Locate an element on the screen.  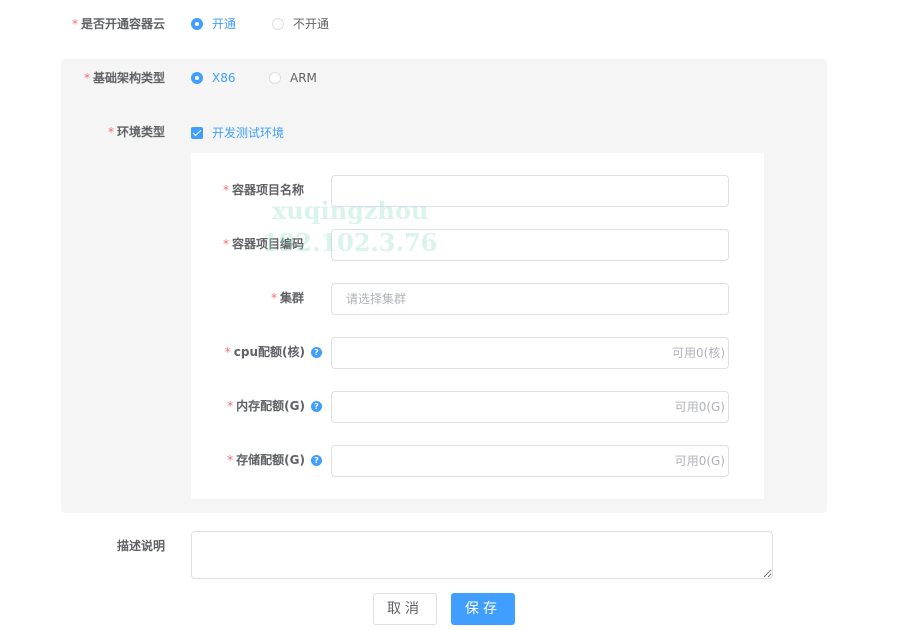
storage-quota-label: * 存储配额(G)? is located at coordinates (251, 460).